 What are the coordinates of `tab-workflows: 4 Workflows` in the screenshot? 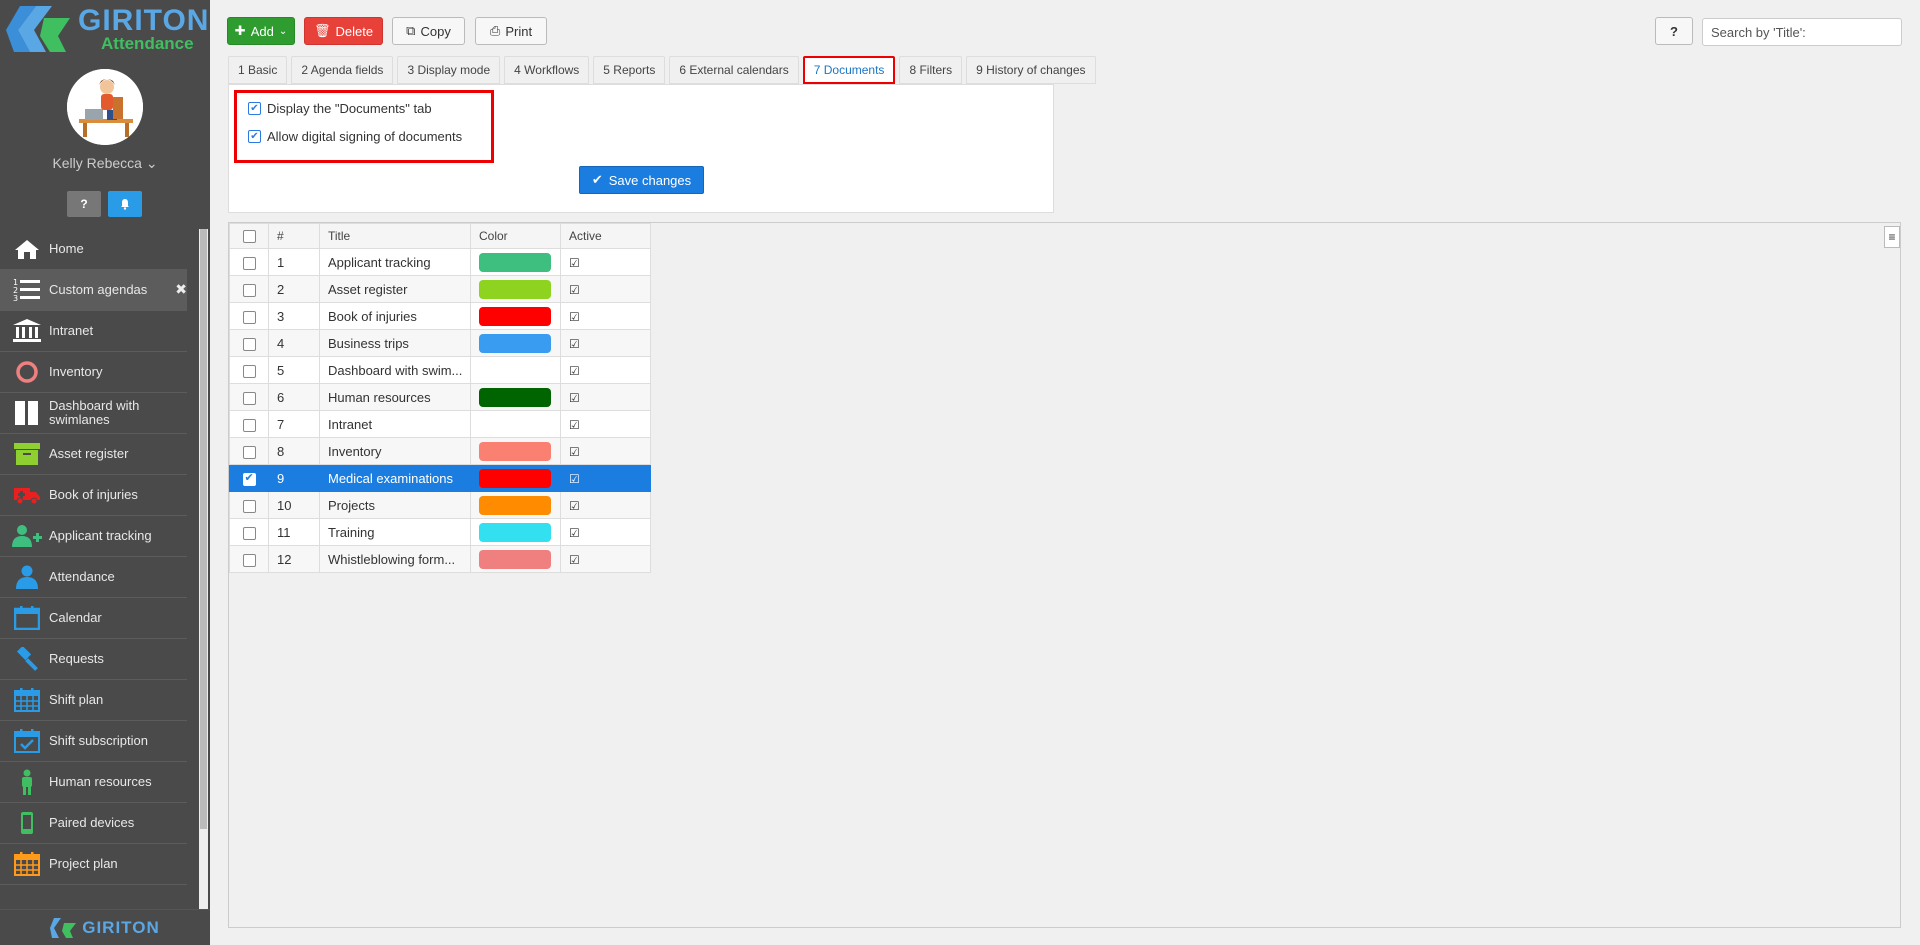 It's located at (547, 70).